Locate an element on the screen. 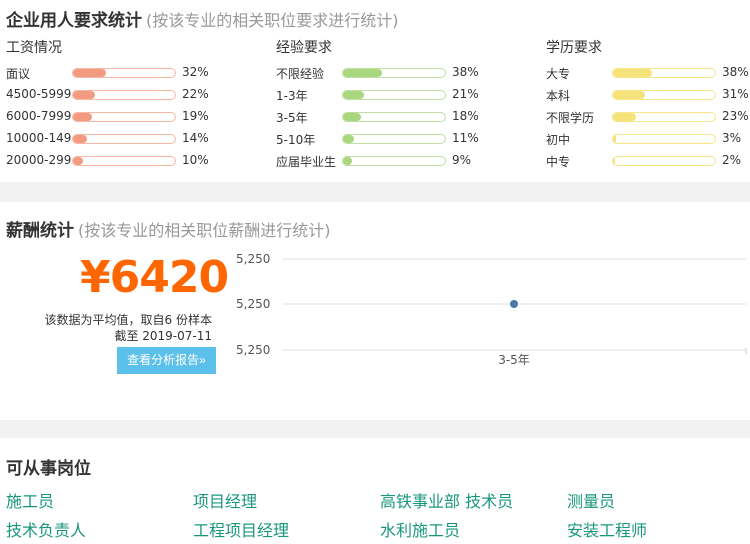 The image size is (750, 544). experience-row: 5-10年 11% is located at coordinates (391, 139).